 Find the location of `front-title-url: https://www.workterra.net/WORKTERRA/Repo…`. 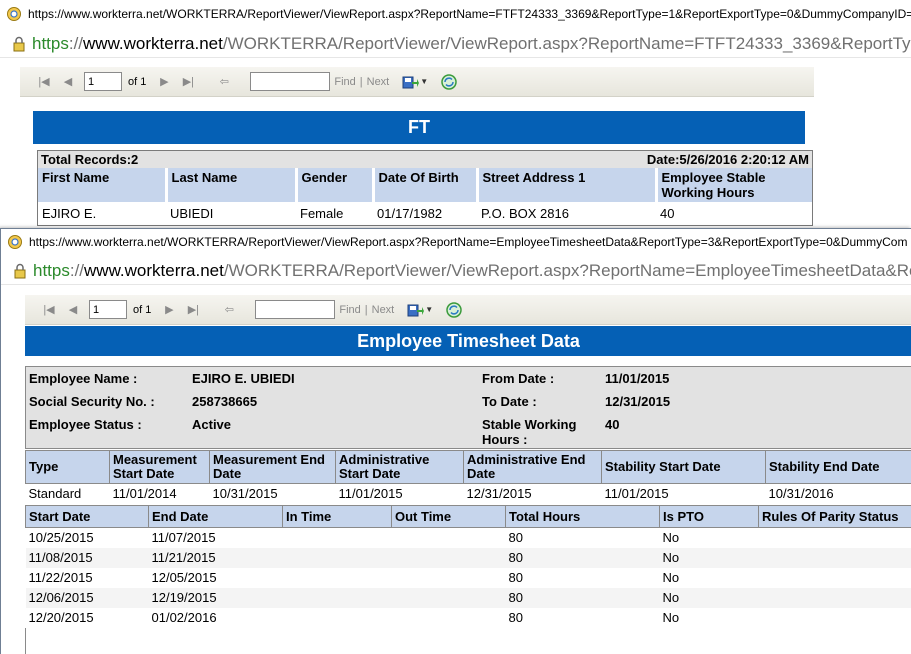

front-title-url: https://www.workterra.net/WORKTERRA/Repo… is located at coordinates (468, 242).